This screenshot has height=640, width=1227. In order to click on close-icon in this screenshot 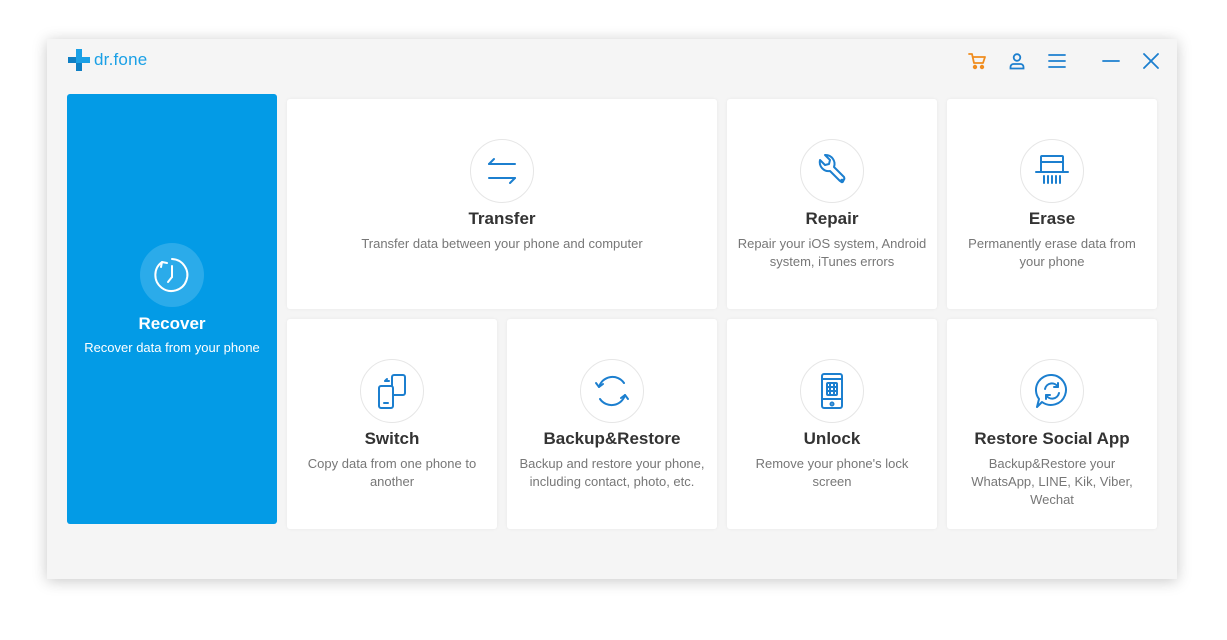, I will do `click(1151, 61)`.